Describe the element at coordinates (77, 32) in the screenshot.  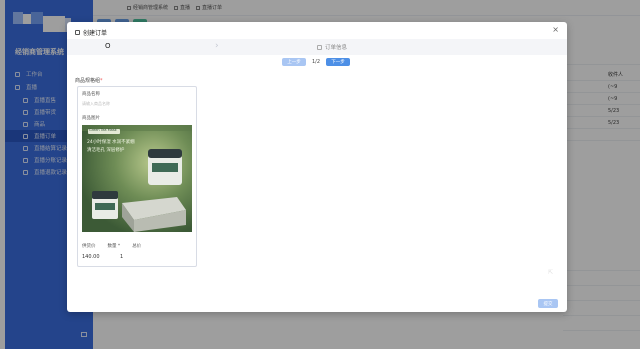
I see `order-icon` at that location.